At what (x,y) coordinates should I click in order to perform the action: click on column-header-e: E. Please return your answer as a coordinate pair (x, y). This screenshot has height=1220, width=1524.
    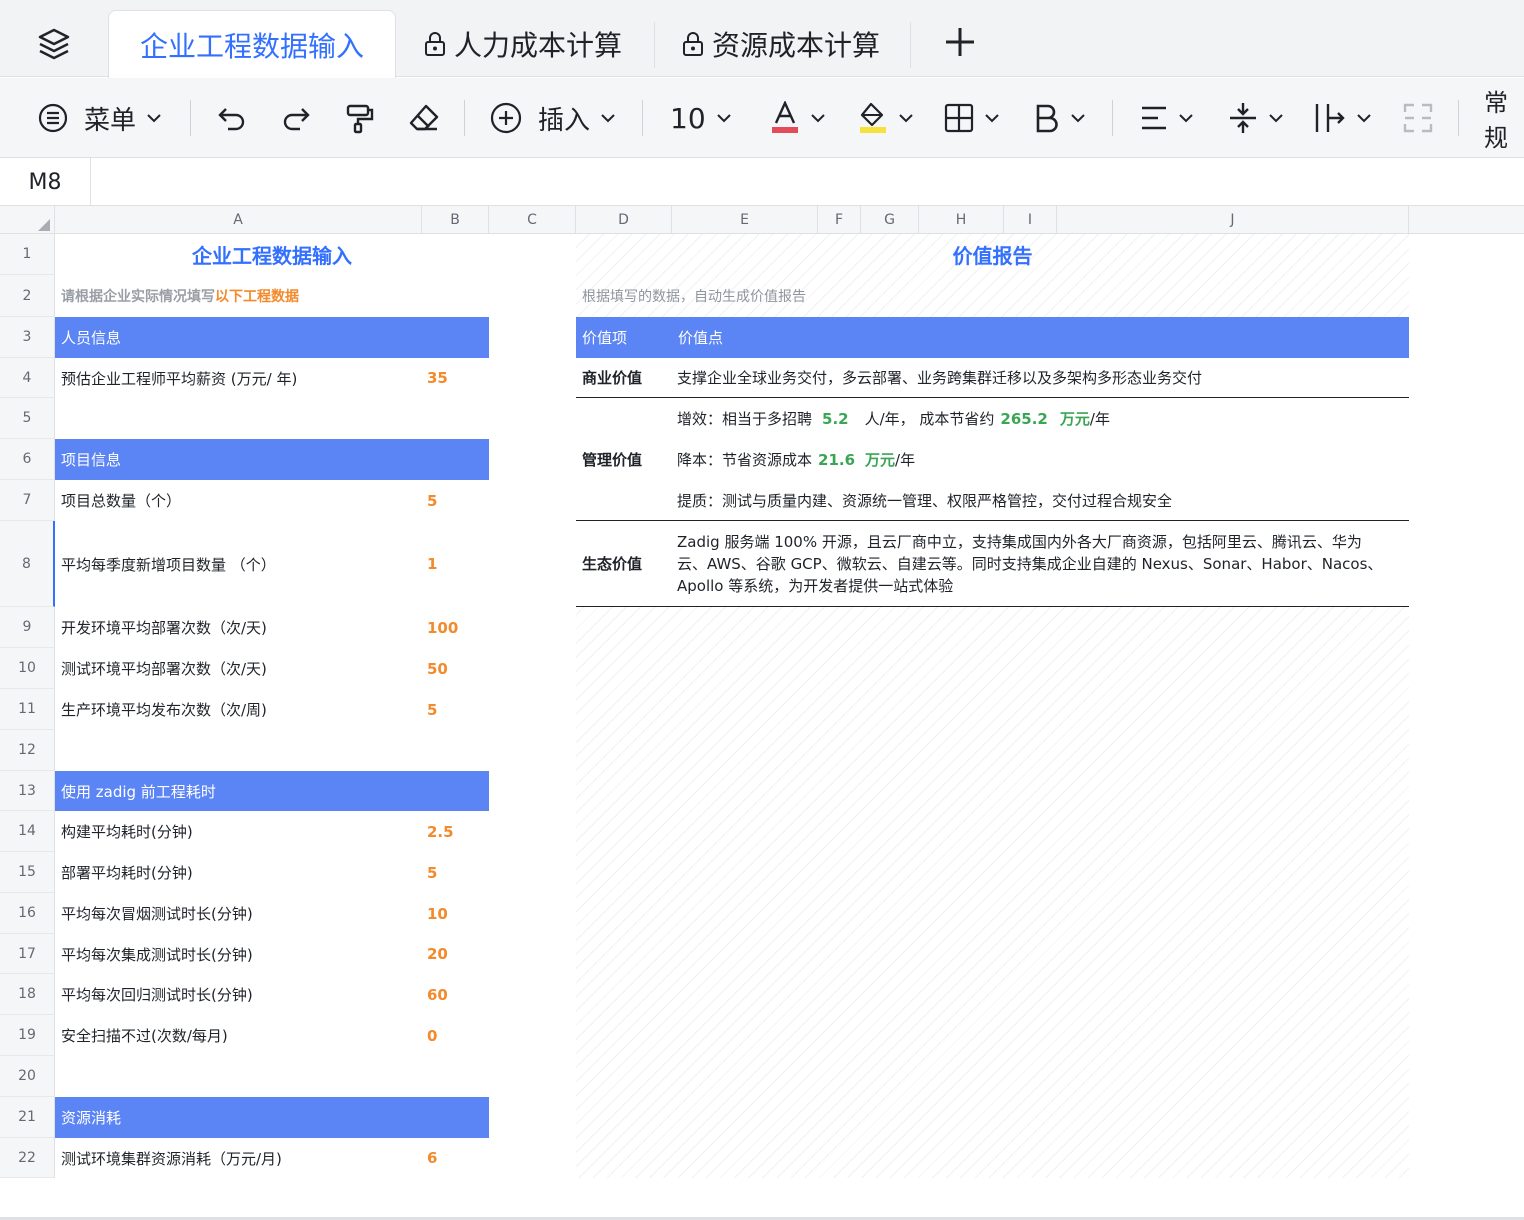
    Looking at the image, I should click on (745, 220).